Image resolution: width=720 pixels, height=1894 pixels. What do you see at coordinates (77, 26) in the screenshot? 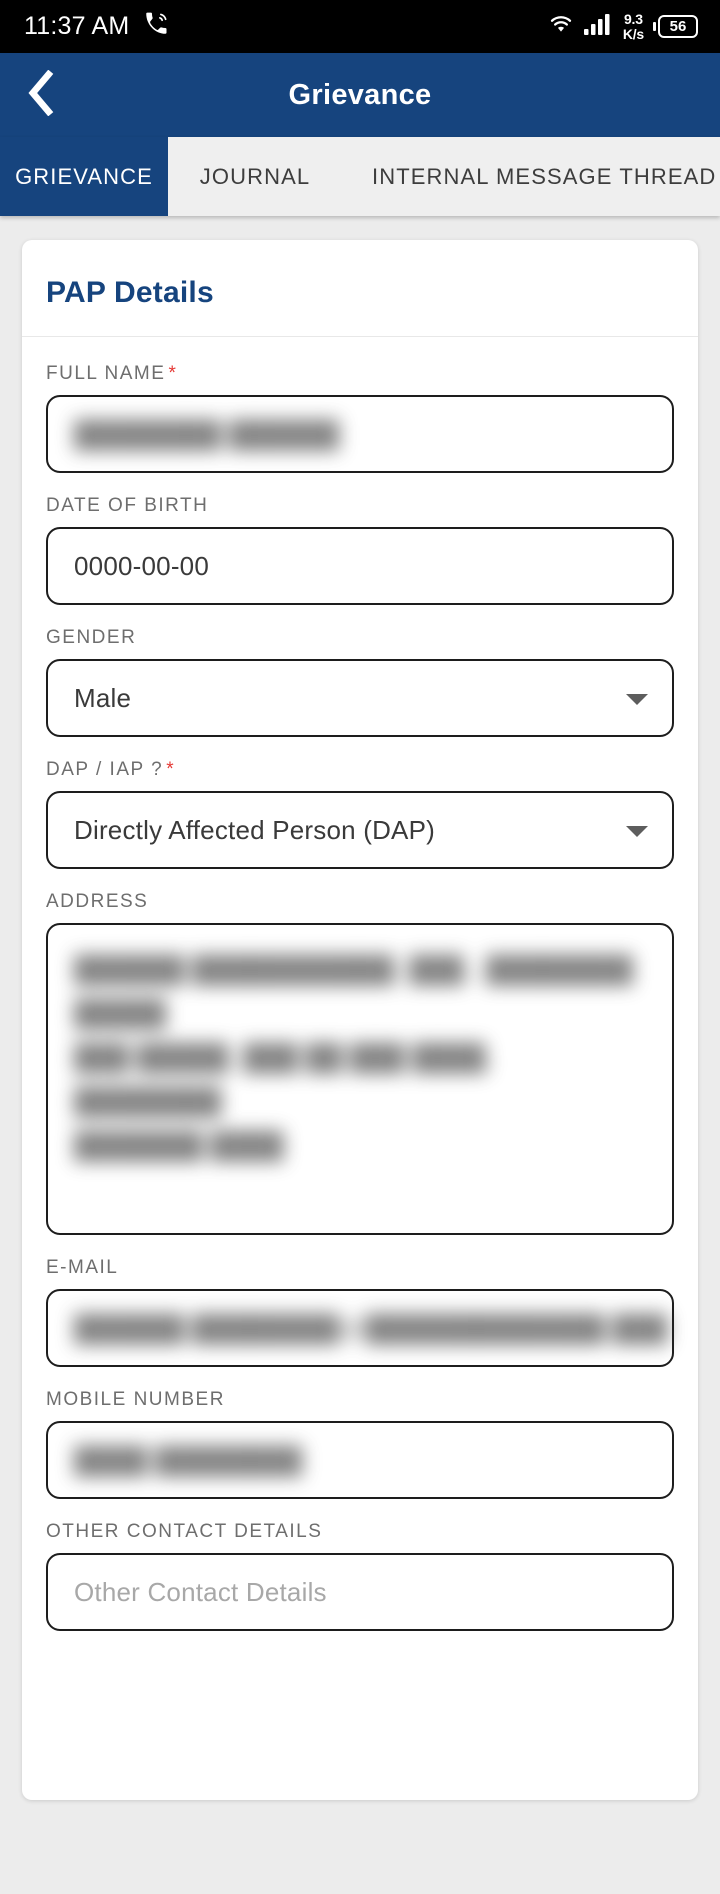
I see `status-time: 11:37 AM` at bounding box center [77, 26].